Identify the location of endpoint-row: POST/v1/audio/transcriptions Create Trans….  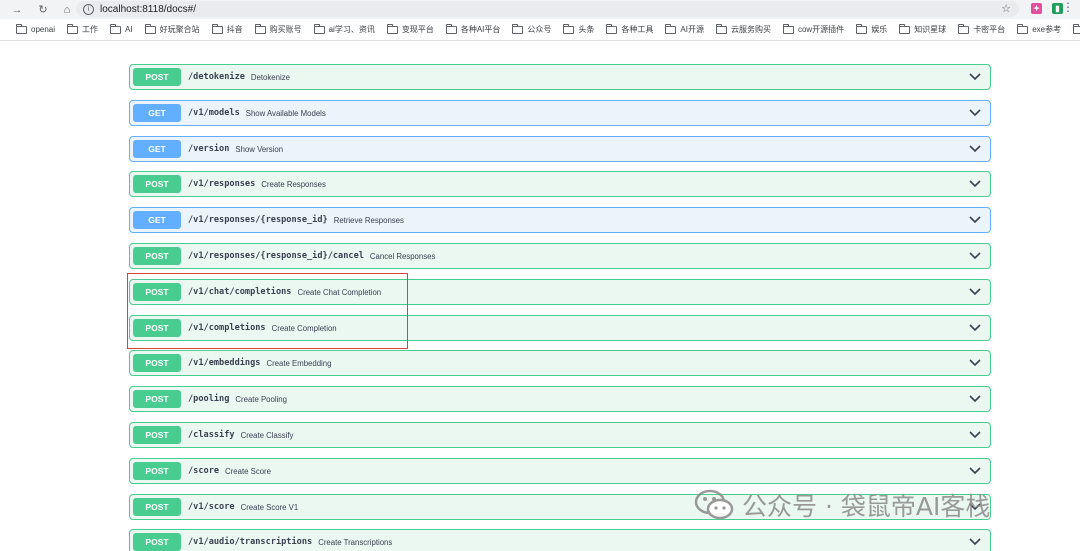
(560, 540).